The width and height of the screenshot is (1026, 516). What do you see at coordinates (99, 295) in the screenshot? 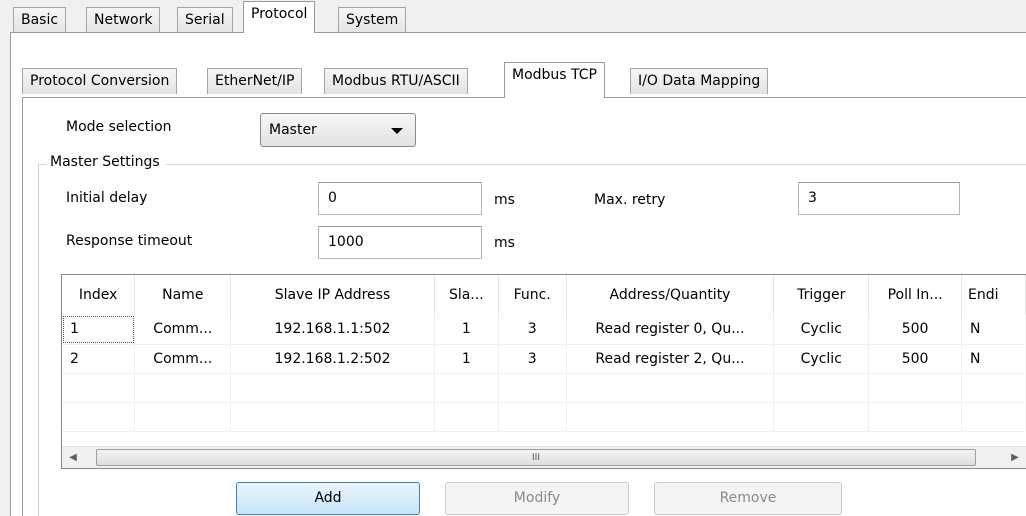
I see `column-header-index: Index` at bounding box center [99, 295].